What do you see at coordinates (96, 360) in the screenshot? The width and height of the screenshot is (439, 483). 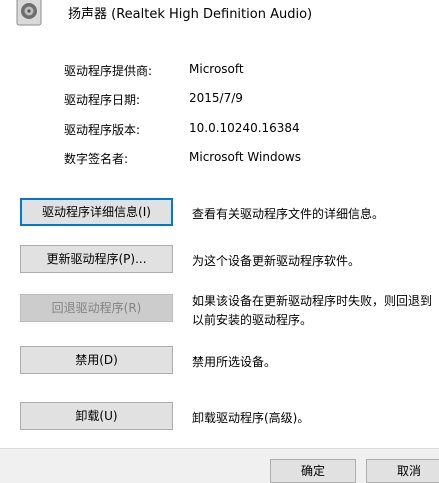 I see `disable-device-button: 禁用(D)` at bounding box center [96, 360].